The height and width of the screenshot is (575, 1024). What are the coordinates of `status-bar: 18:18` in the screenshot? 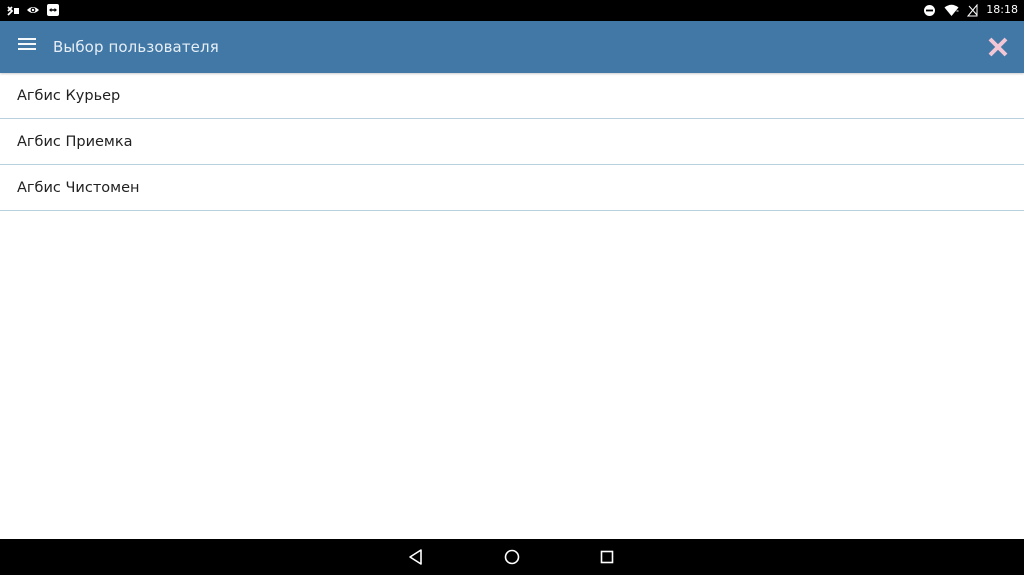 It's located at (512, 10).